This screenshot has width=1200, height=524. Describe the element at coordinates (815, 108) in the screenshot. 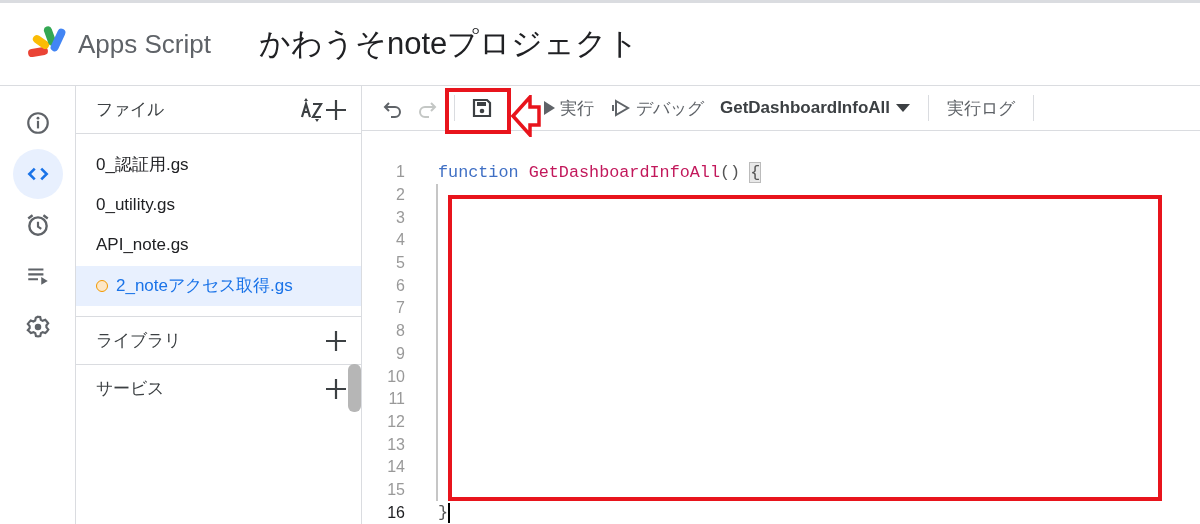

I see `function-dropdown: GetDashboardInfoAll` at that location.